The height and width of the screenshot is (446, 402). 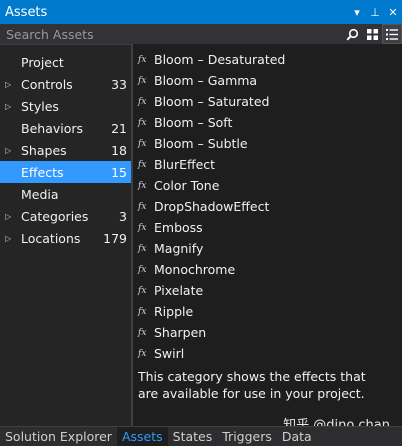 I want to click on category-count: 3, so click(x=123, y=216).